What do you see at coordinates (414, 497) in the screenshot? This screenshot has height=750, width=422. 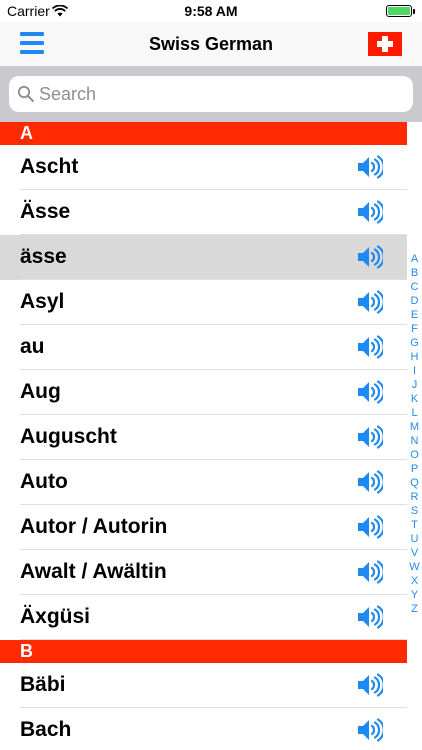 I see `index-letter: R` at bounding box center [414, 497].